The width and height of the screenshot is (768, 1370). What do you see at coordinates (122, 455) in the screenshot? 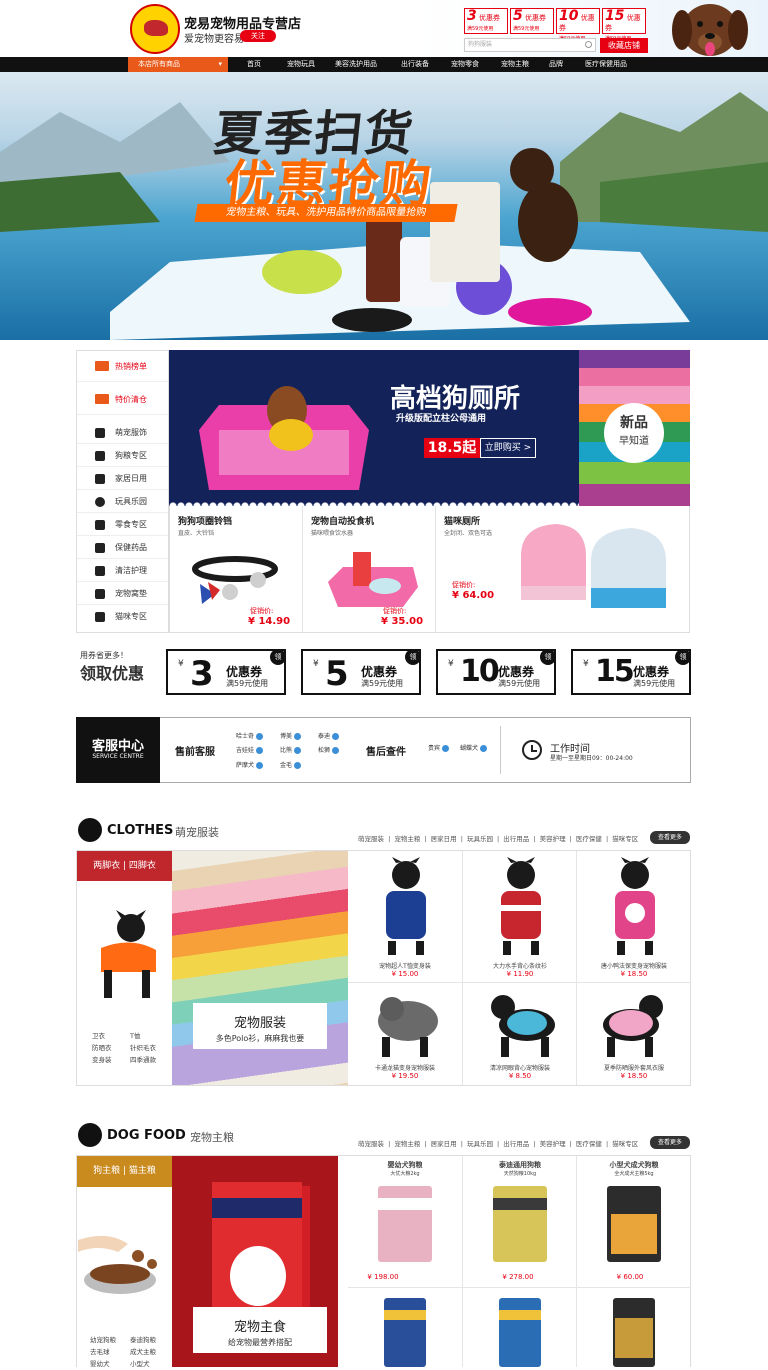
I see `side-menu-item: 狗粮专区` at bounding box center [122, 455].